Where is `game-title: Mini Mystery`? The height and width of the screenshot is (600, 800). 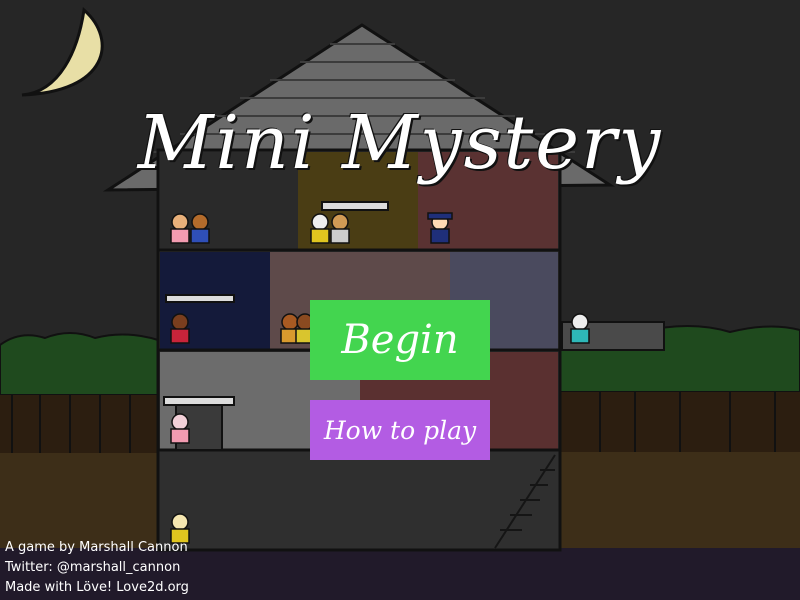
game-title: Mini Mystery is located at coordinates (400, 143).